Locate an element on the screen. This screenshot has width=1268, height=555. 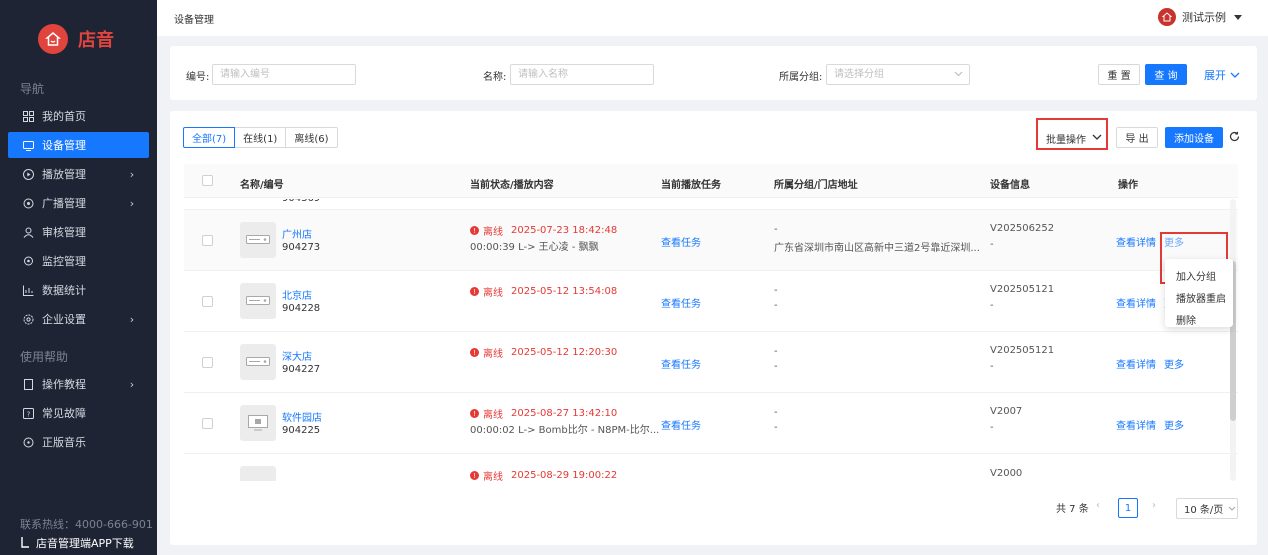
grid-icon is located at coordinates (28, 116).